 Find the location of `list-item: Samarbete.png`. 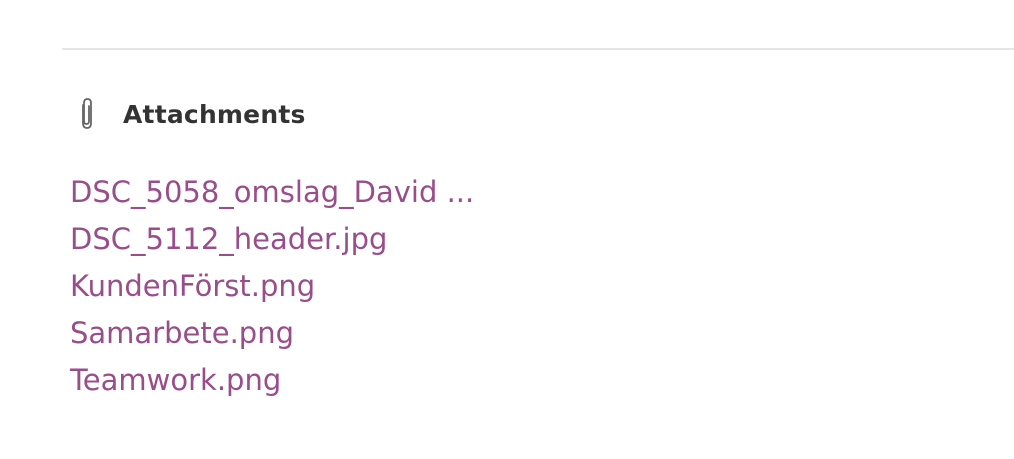

list-item: Samarbete.png is located at coordinates (272, 334).